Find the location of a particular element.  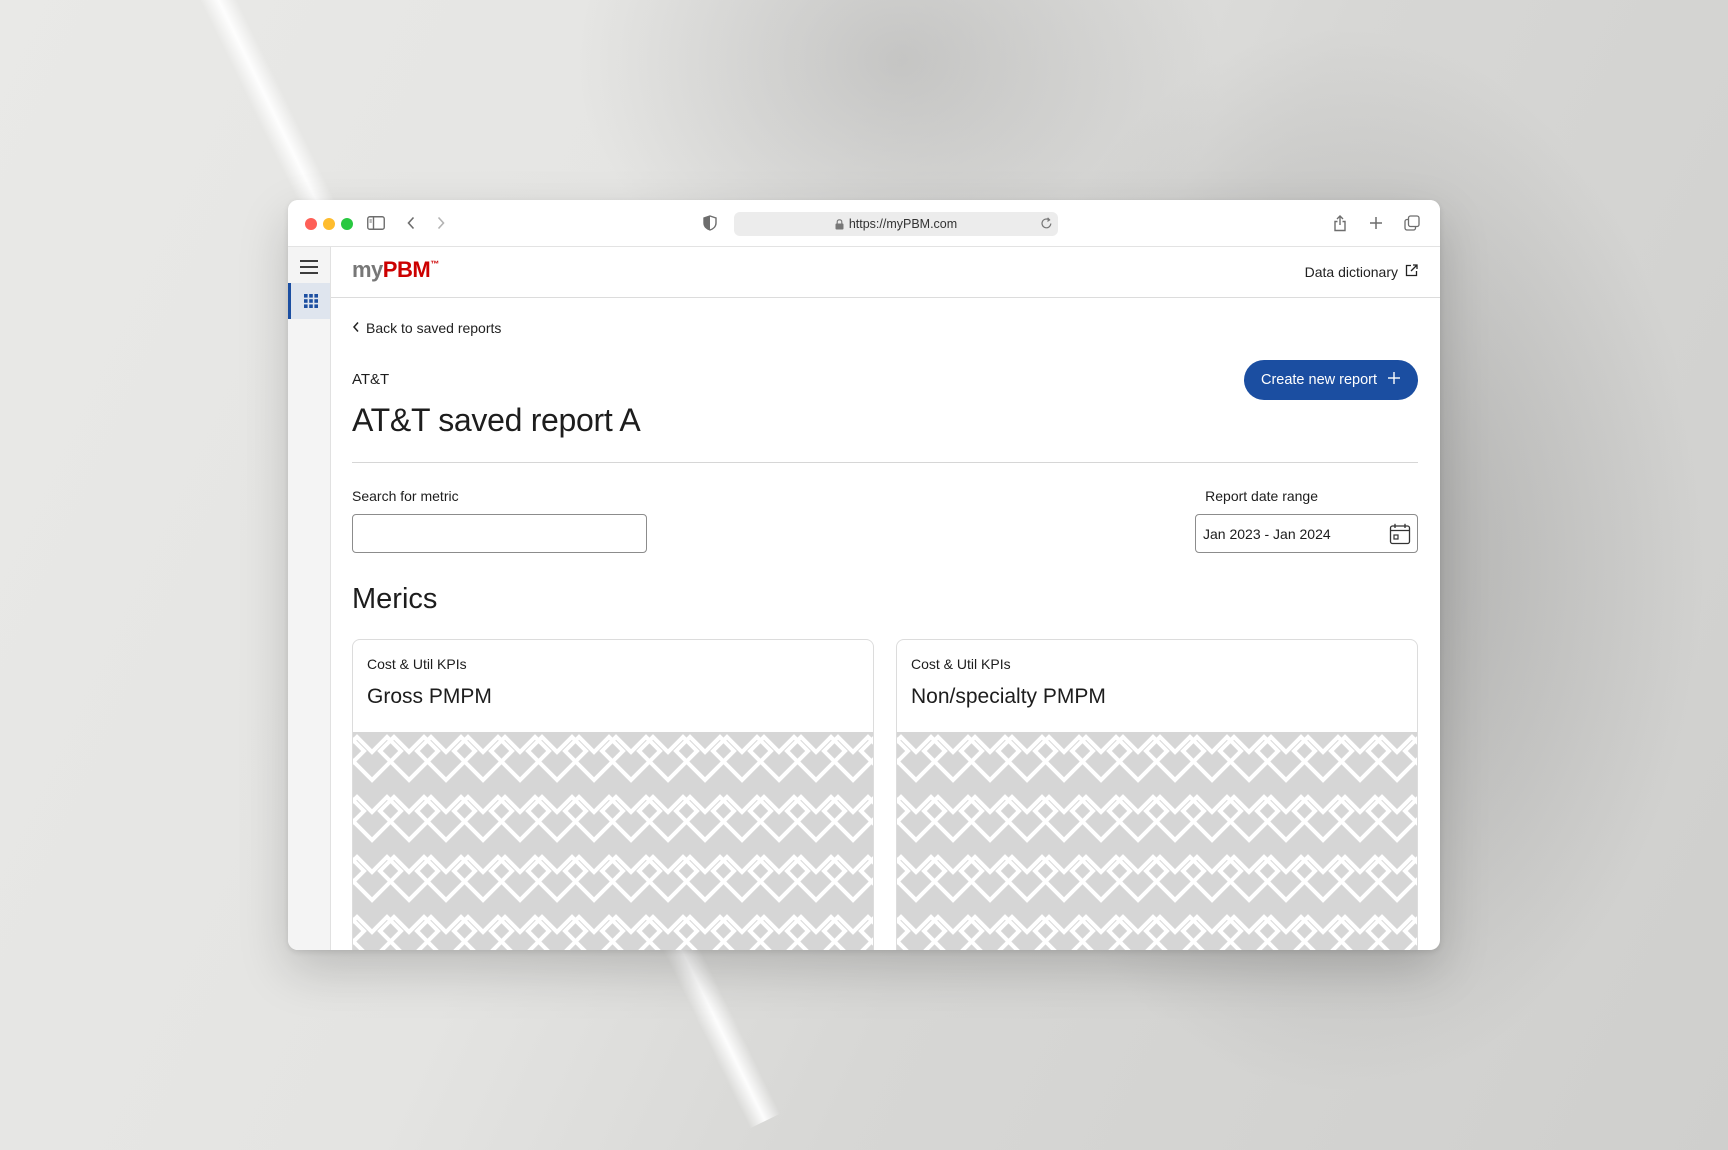

external-link-icon is located at coordinates (1411, 272).